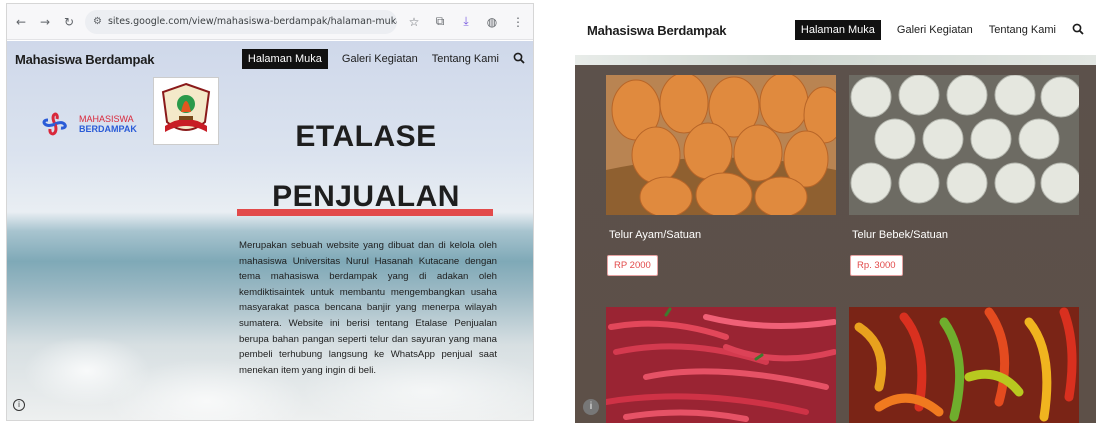 The image size is (1096, 423). I want to click on info-icon: i, so click(19, 405).